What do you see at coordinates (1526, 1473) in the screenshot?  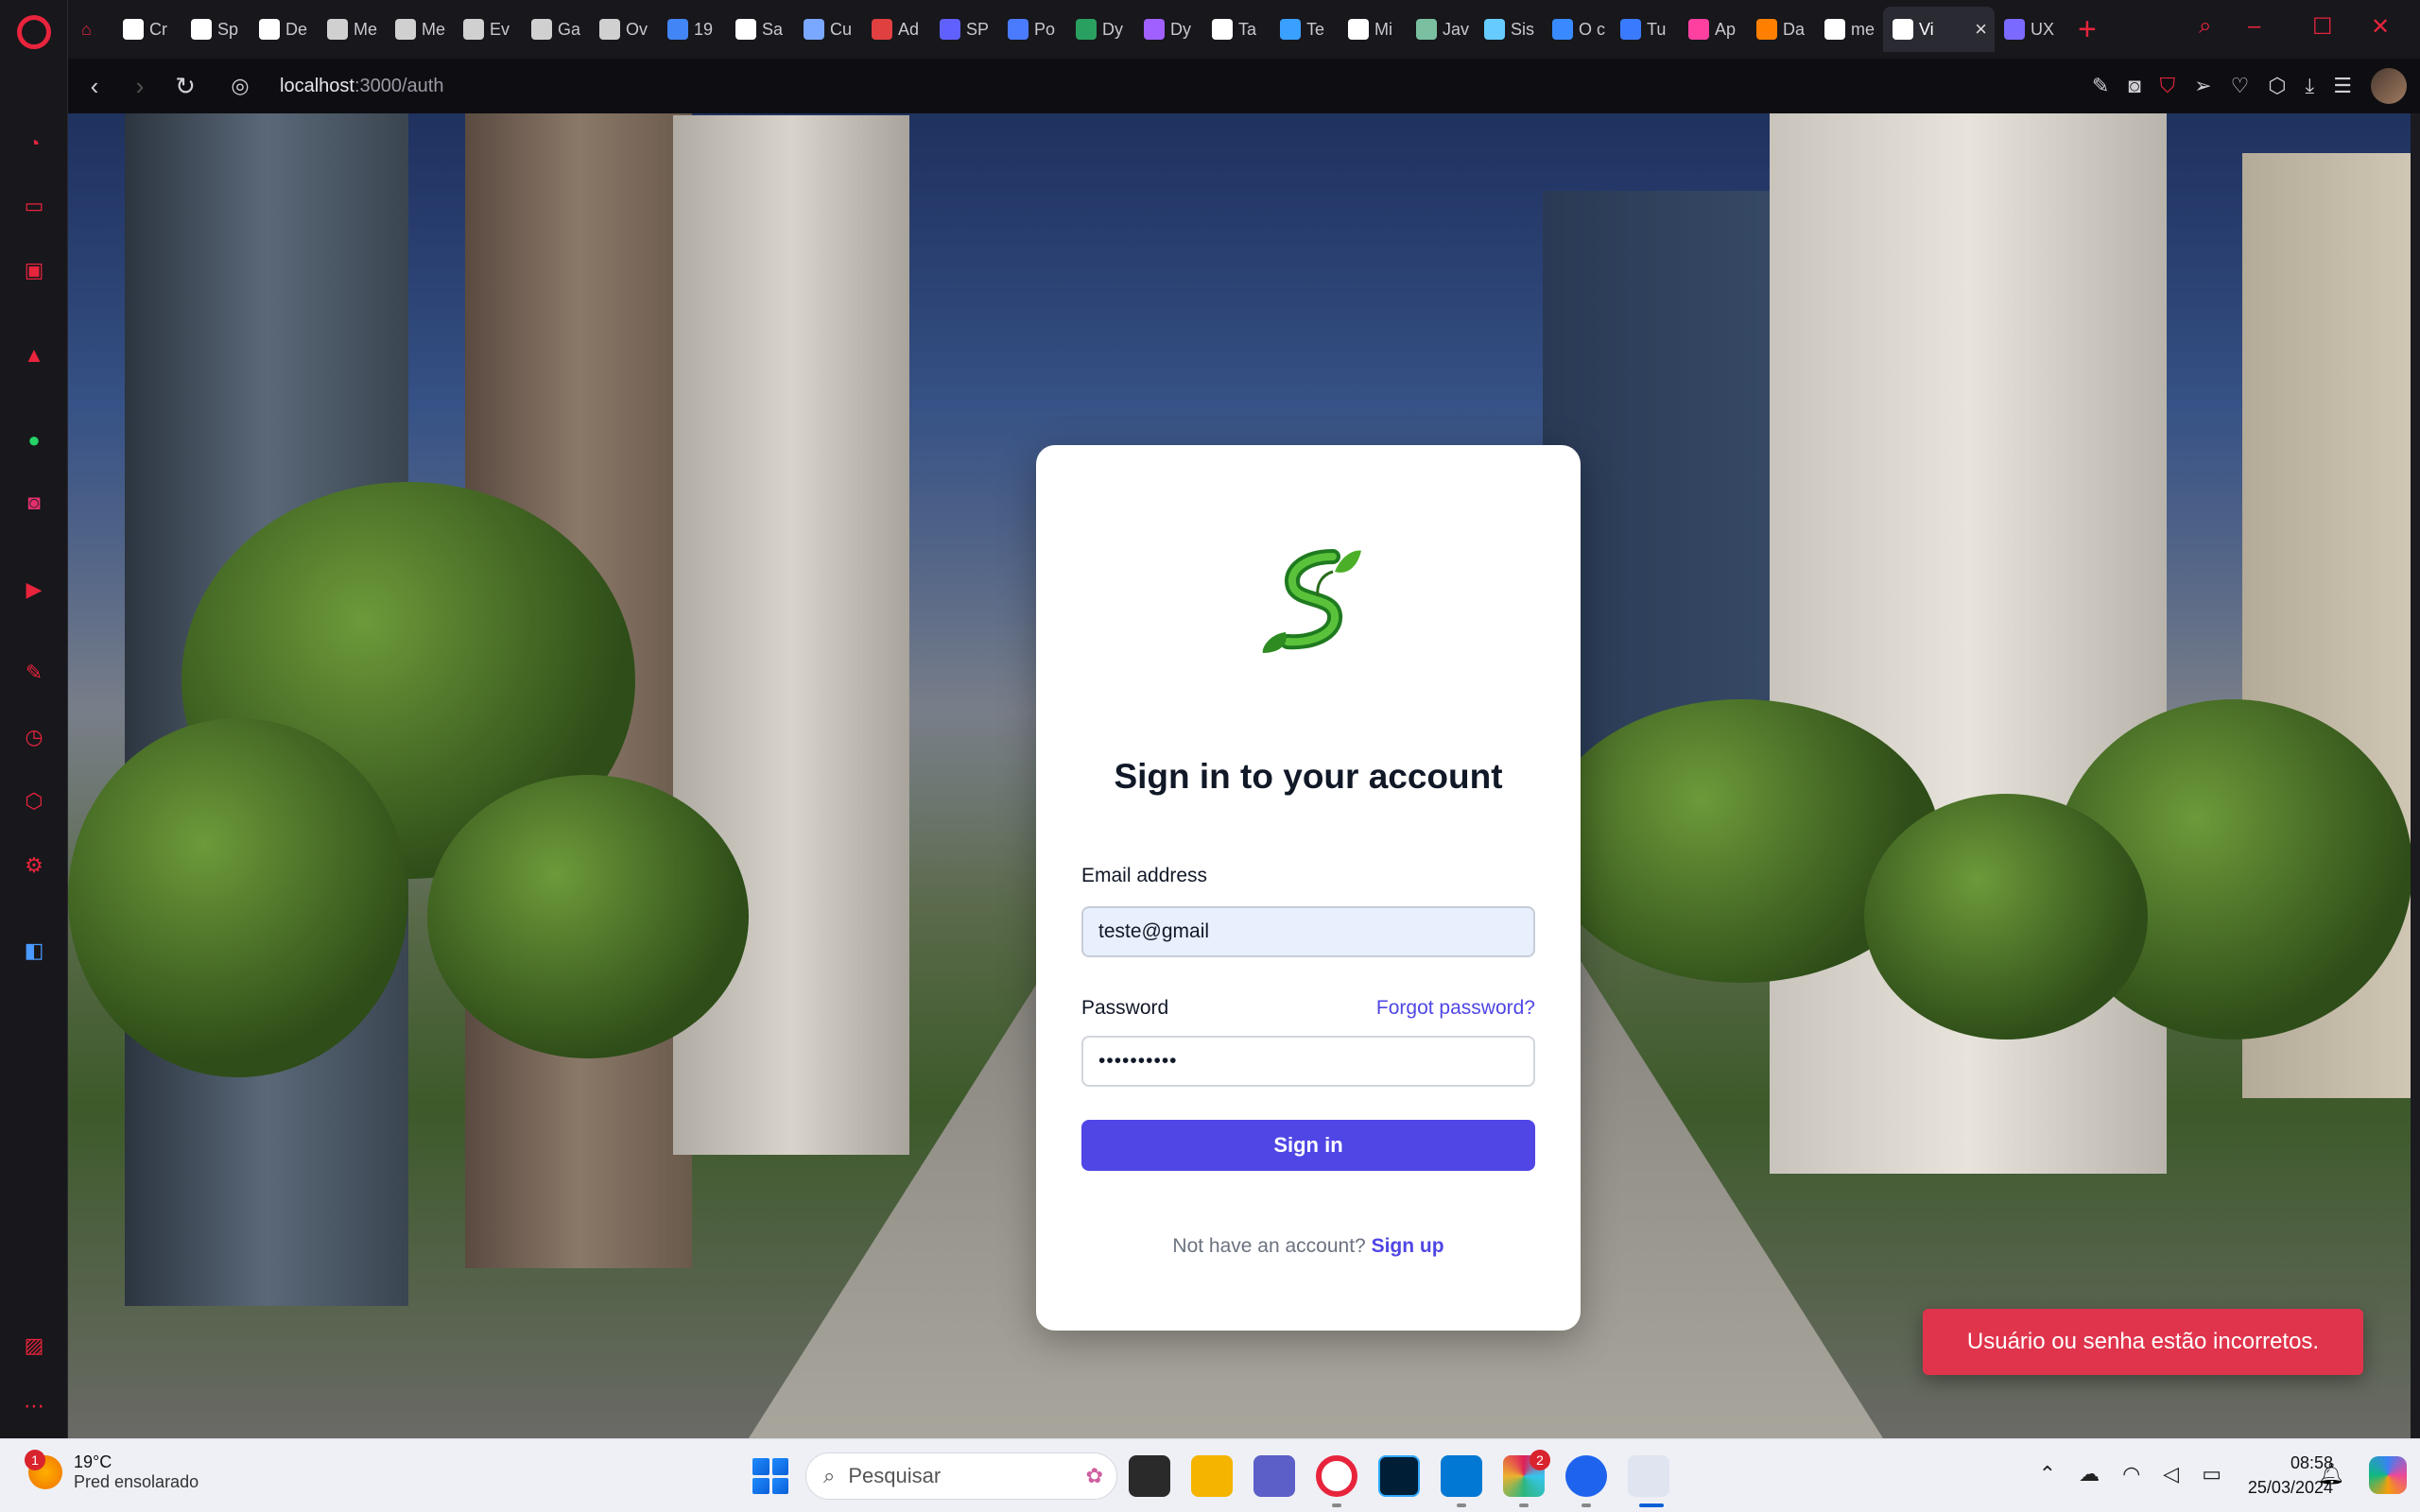 I see `slack-icon: 2` at bounding box center [1526, 1473].